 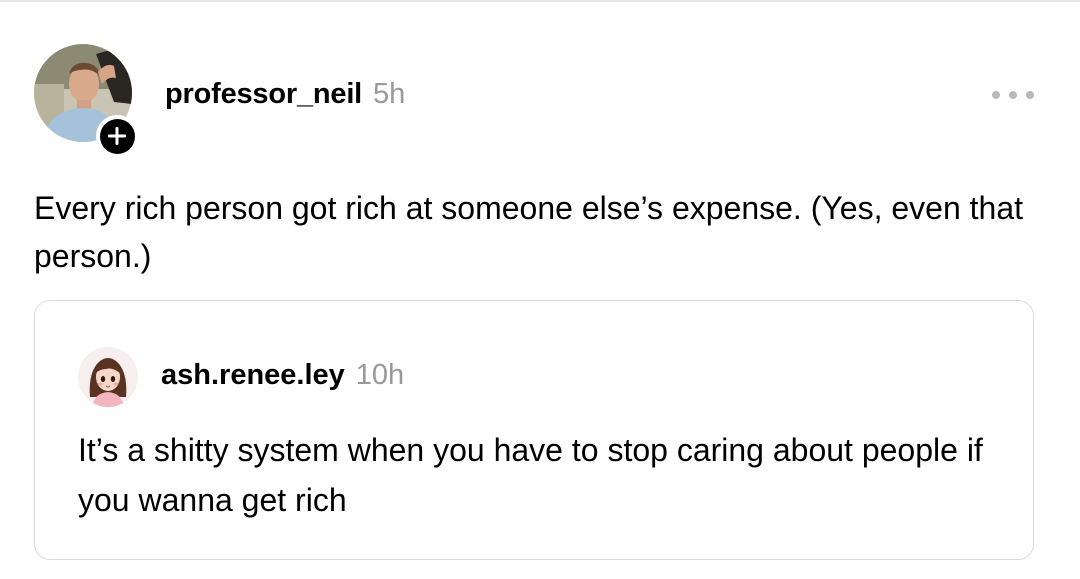 What do you see at coordinates (108, 377) in the screenshot?
I see `quoted-author-avatar` at bounding box center [108, 377].